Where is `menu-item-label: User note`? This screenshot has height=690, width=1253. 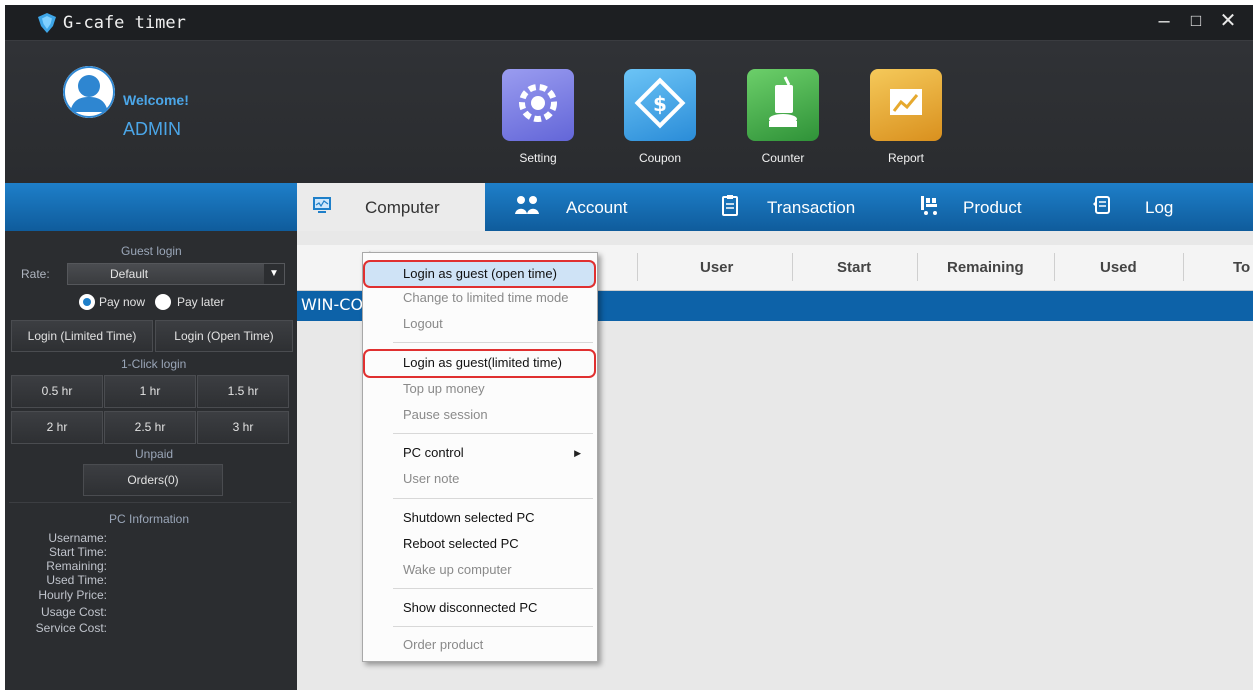 menu-item-label: User note is located at coordinates (431, 478).